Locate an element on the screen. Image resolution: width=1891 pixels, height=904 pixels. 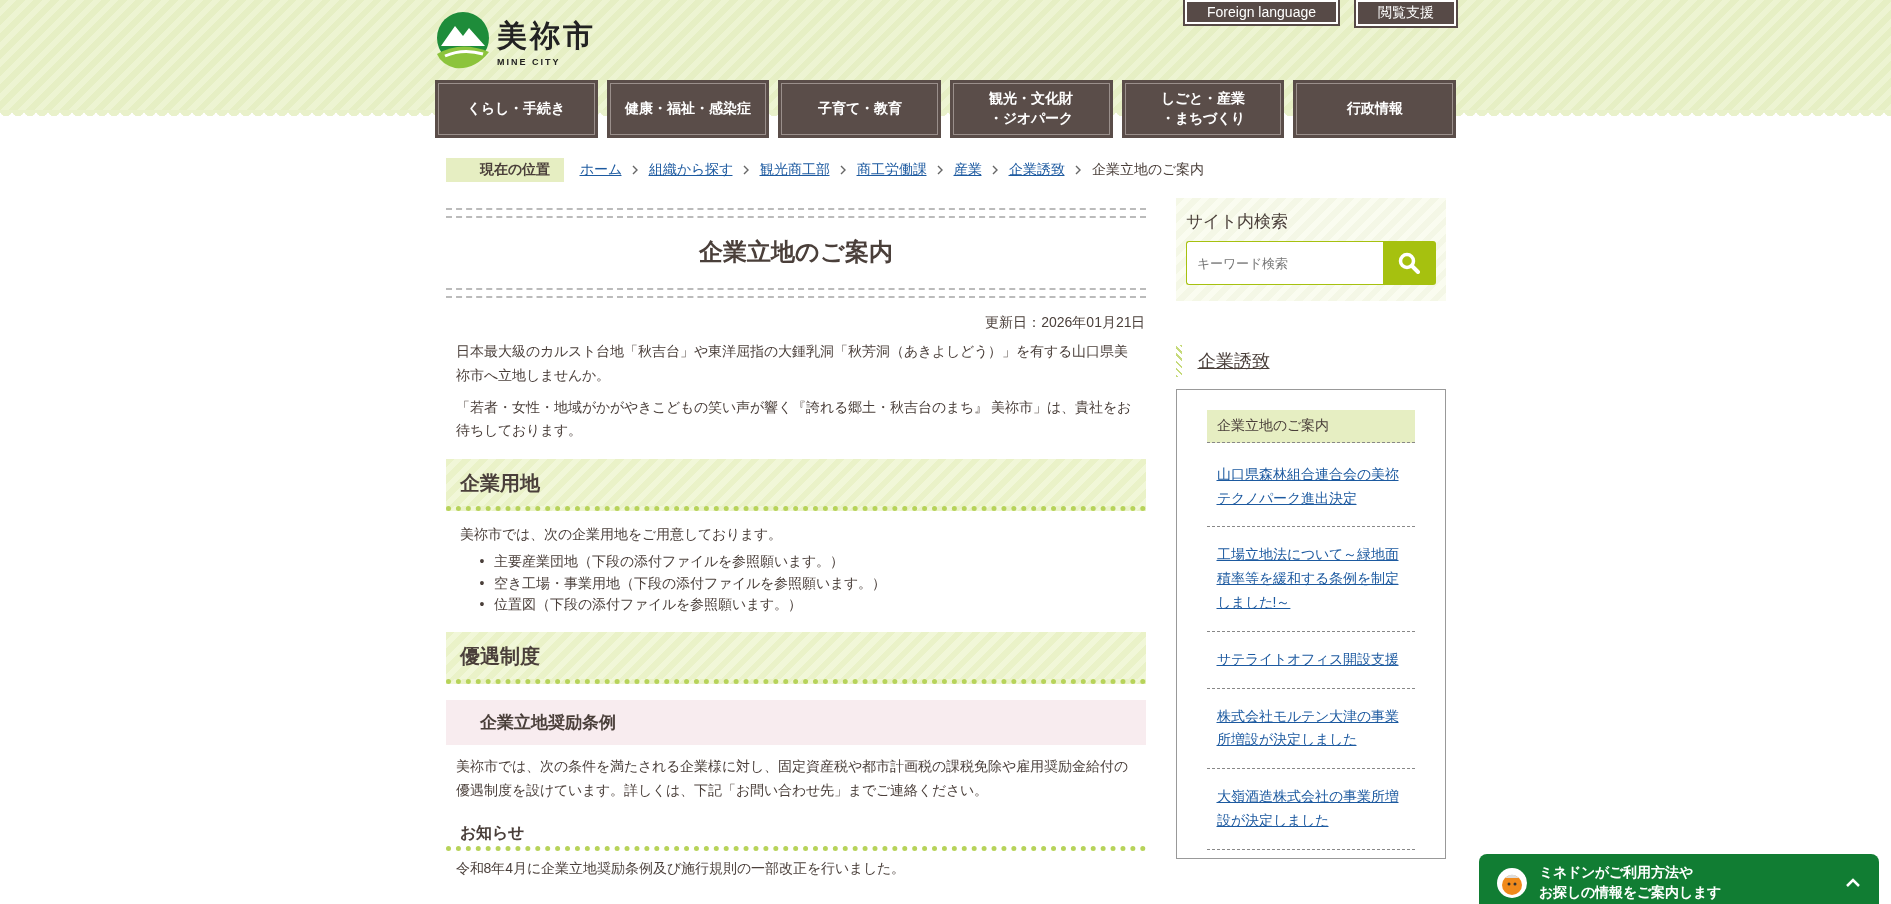
nav-menu-button: くらし・手続き is located at coordinates (516, 109).